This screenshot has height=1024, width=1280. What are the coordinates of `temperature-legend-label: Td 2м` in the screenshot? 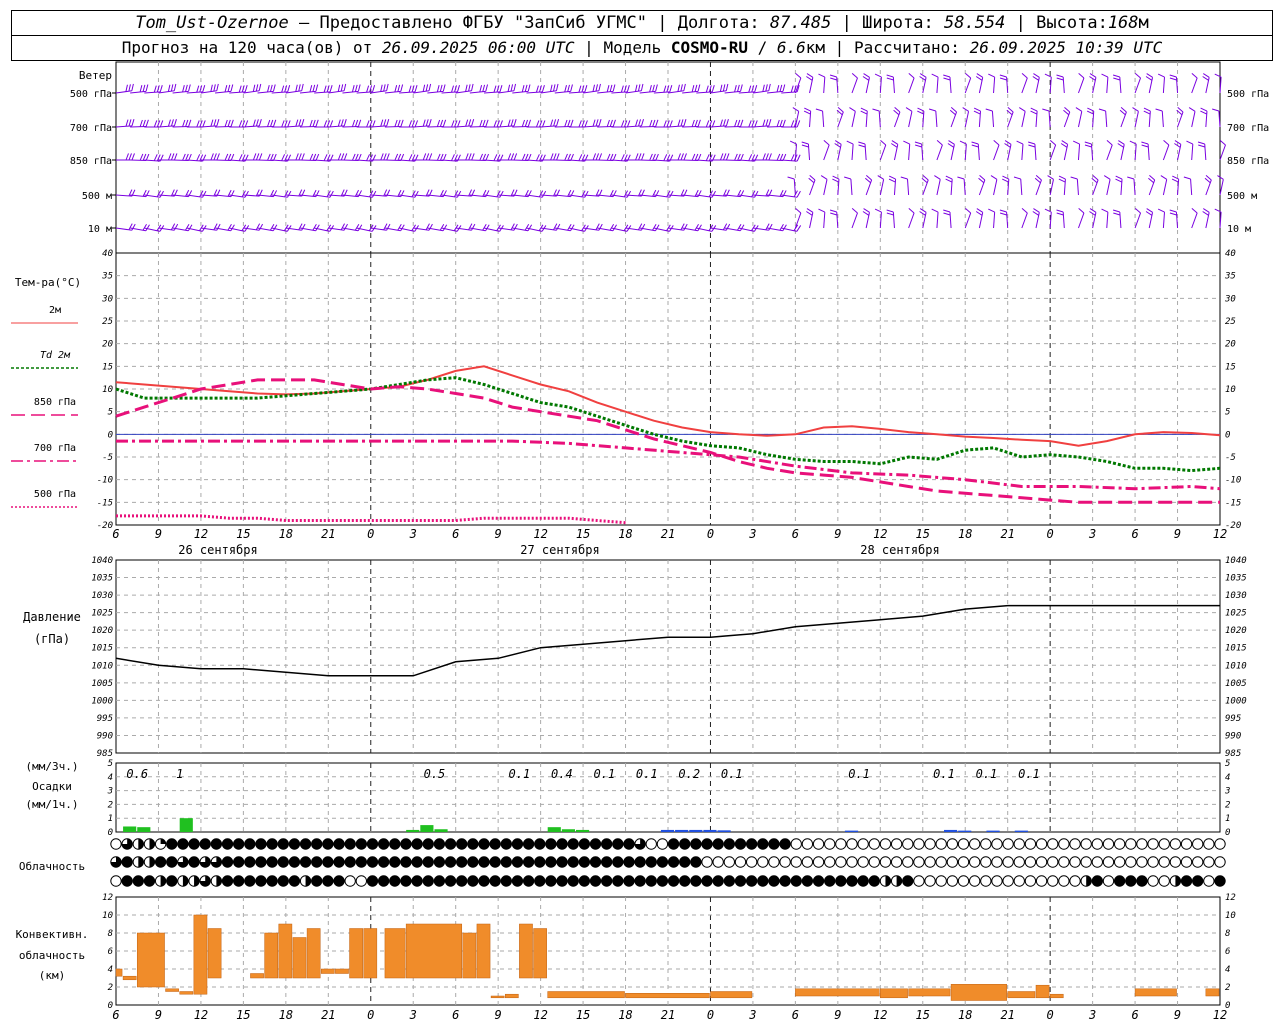 It's located at (55, 355).